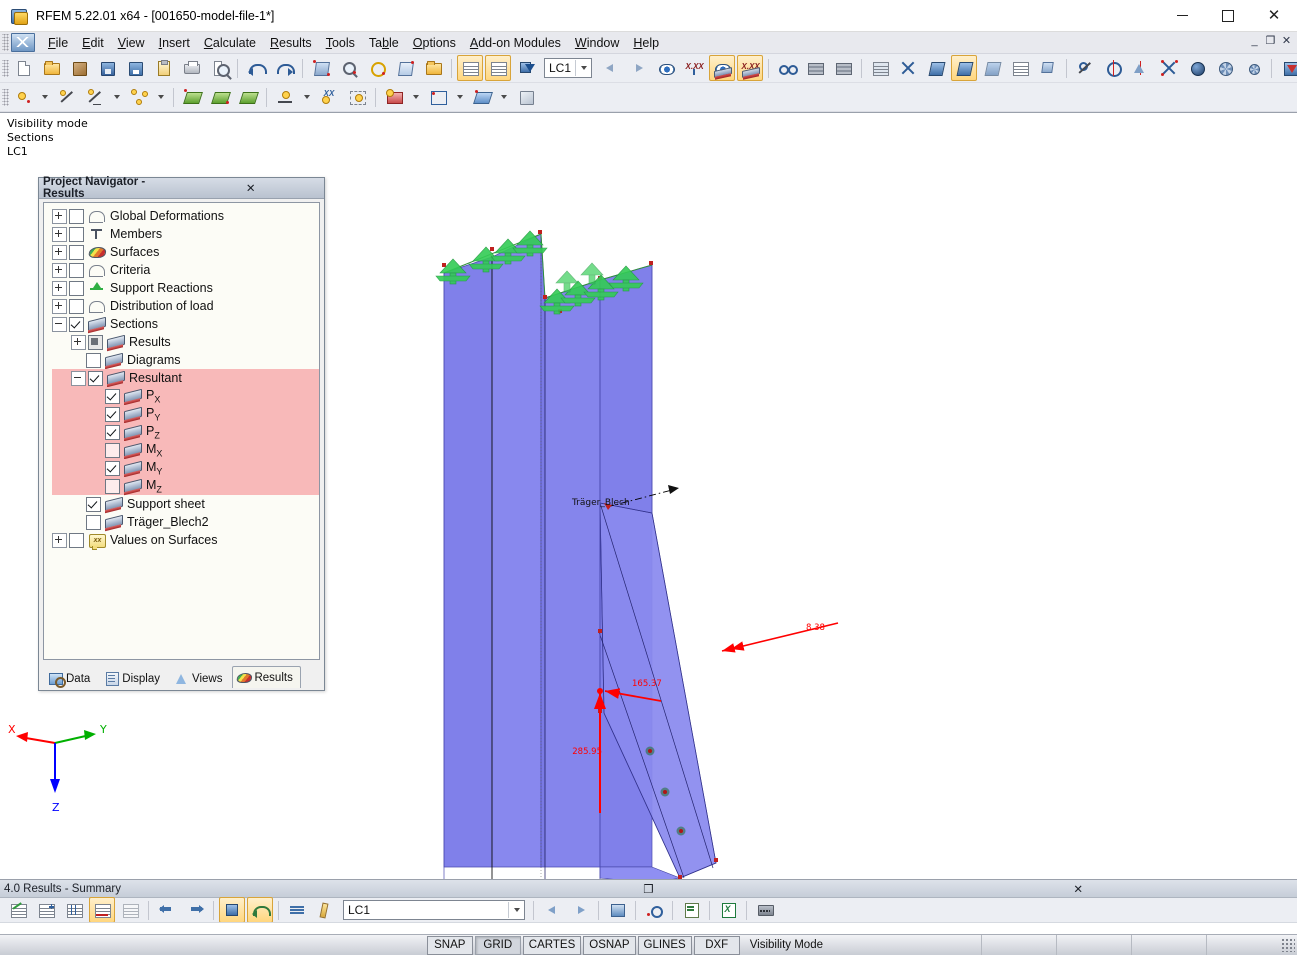 Image resolution: width=1297 pixels, height=955 pixels. Describe the element at coordinates (416, 97) in the screenshot. I see `insert-member-dropdown` at that location.